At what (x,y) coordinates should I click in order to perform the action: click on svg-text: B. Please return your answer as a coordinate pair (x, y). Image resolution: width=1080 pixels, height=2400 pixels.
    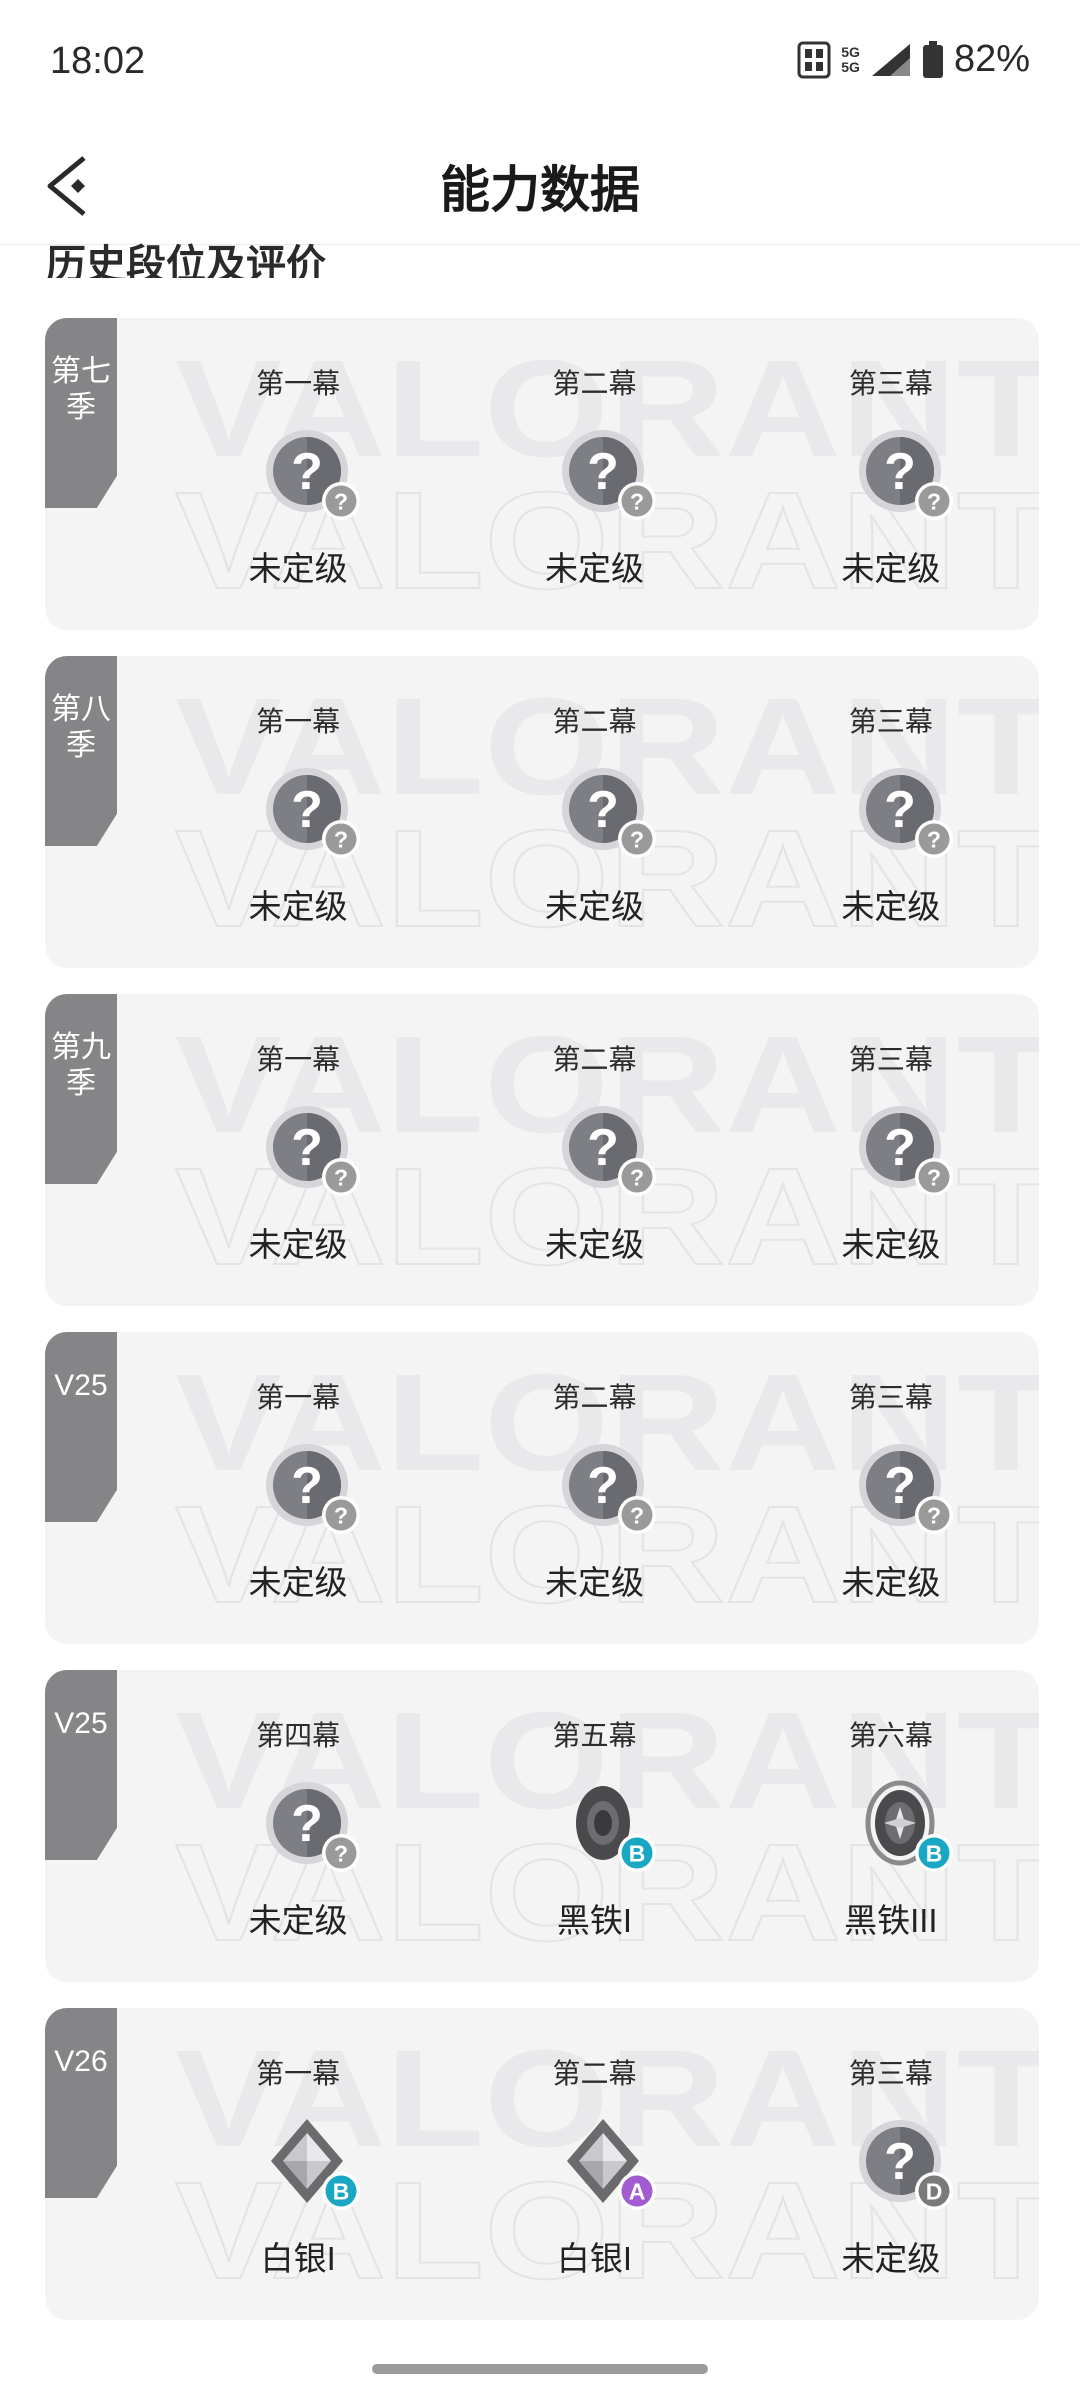
    Looking at the image, I should click on (933, 1854).